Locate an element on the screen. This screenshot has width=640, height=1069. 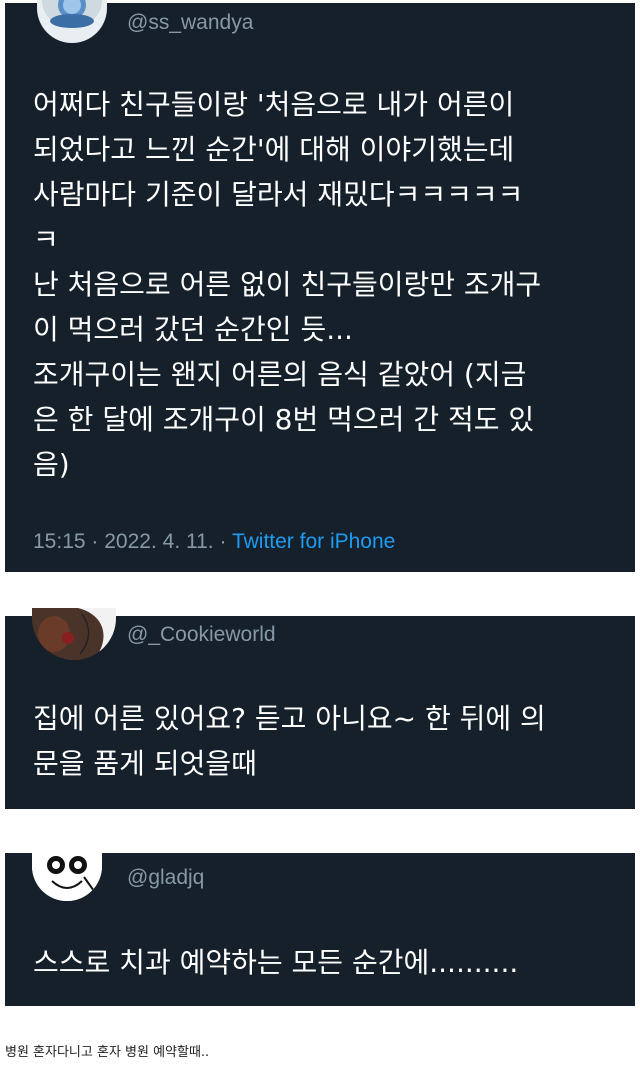
user-handle: @_Cookieworld is located at coordinates (201, 635).